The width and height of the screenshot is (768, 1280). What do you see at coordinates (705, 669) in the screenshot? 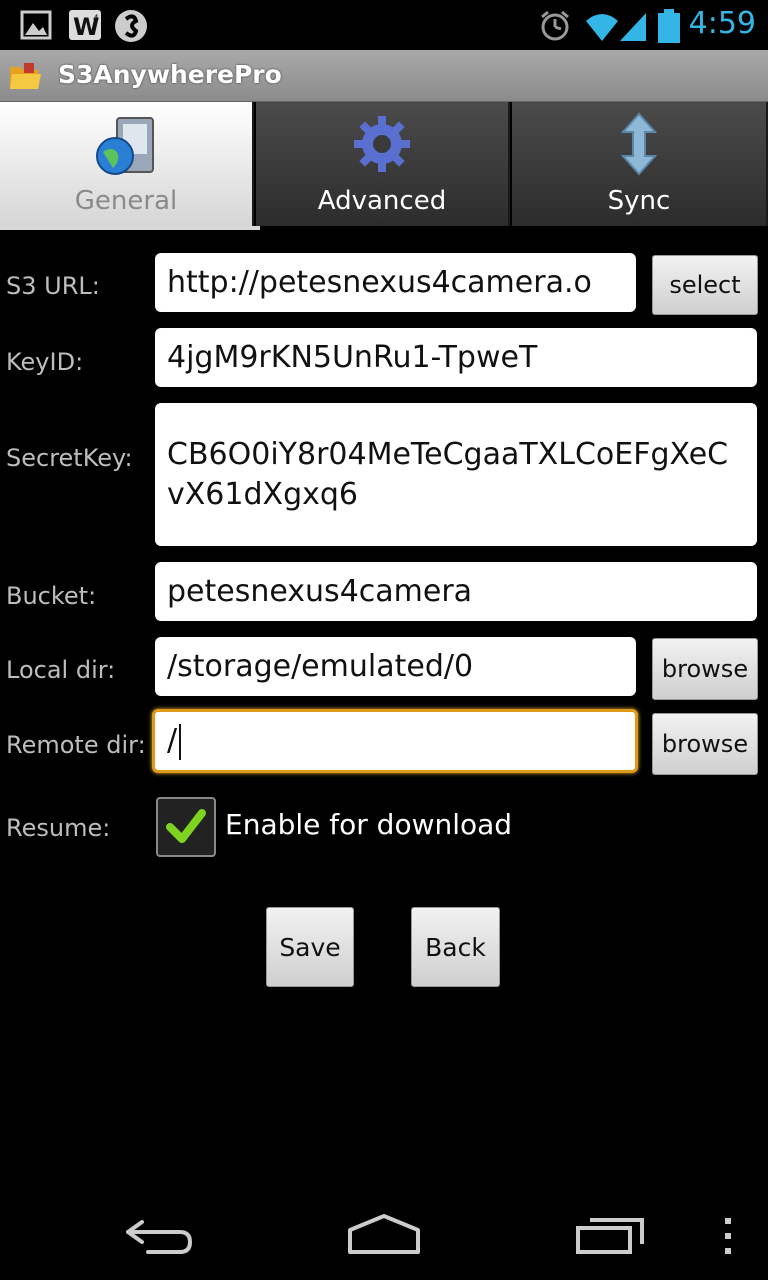
I see `browse-local-button: browse` at bounding box center [705, 669].